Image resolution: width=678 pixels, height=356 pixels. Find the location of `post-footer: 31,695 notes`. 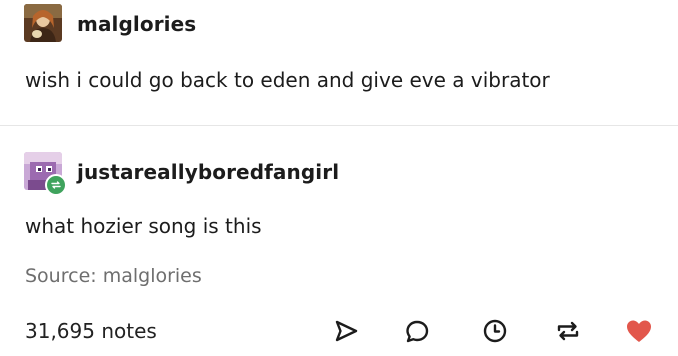

post-footer: 31,695 notes is located at coordinates (339, 331).